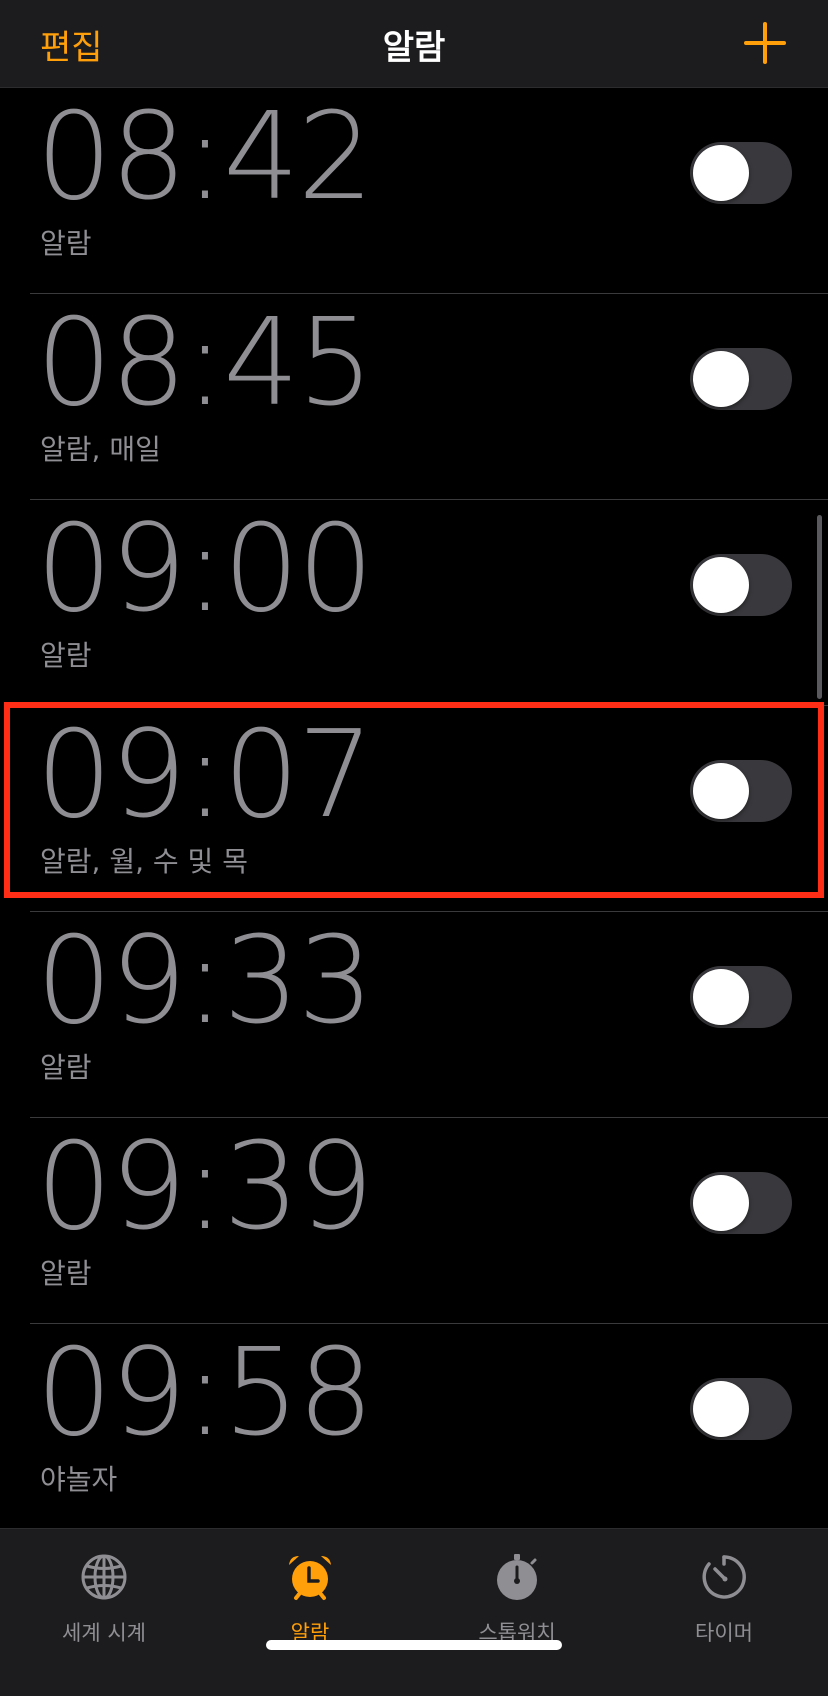  I want to click on globe-icon, so click(104, 1577).